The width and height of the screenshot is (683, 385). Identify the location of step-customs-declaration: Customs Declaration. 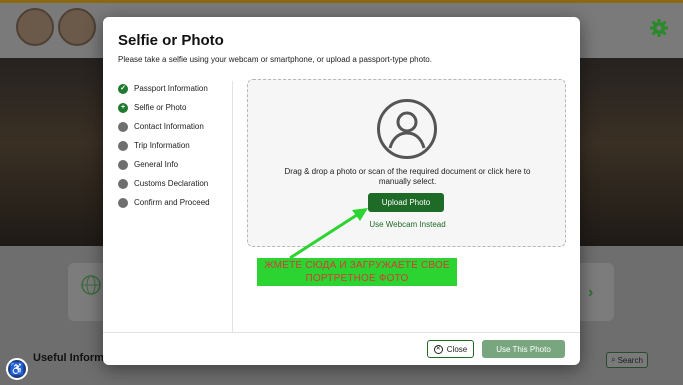
(174, 183).